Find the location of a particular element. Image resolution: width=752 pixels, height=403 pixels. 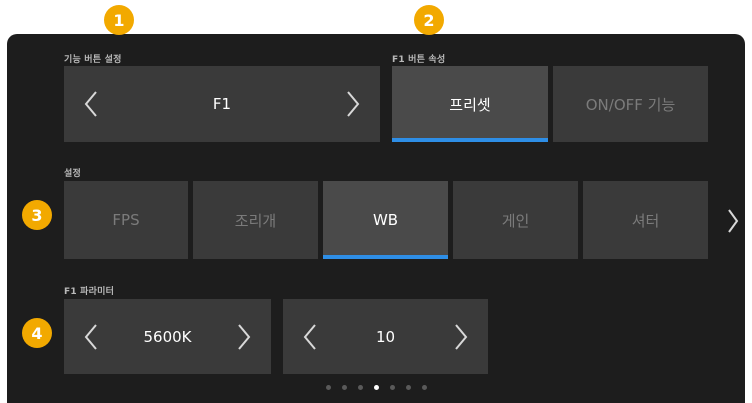

f1-params-label: F1 파라미터 is located at coordinates (89, 292).